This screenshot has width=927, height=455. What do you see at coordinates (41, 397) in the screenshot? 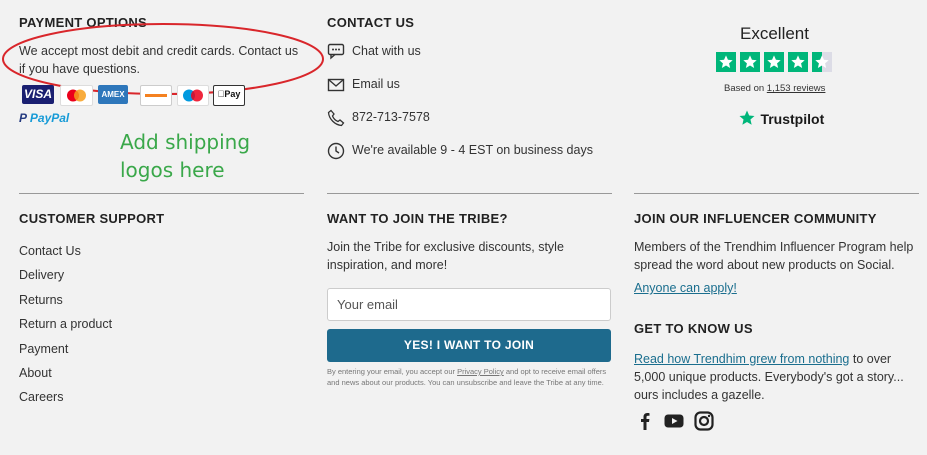
I see `footer-link-careers: Careers` at bounding box center [41, 397].